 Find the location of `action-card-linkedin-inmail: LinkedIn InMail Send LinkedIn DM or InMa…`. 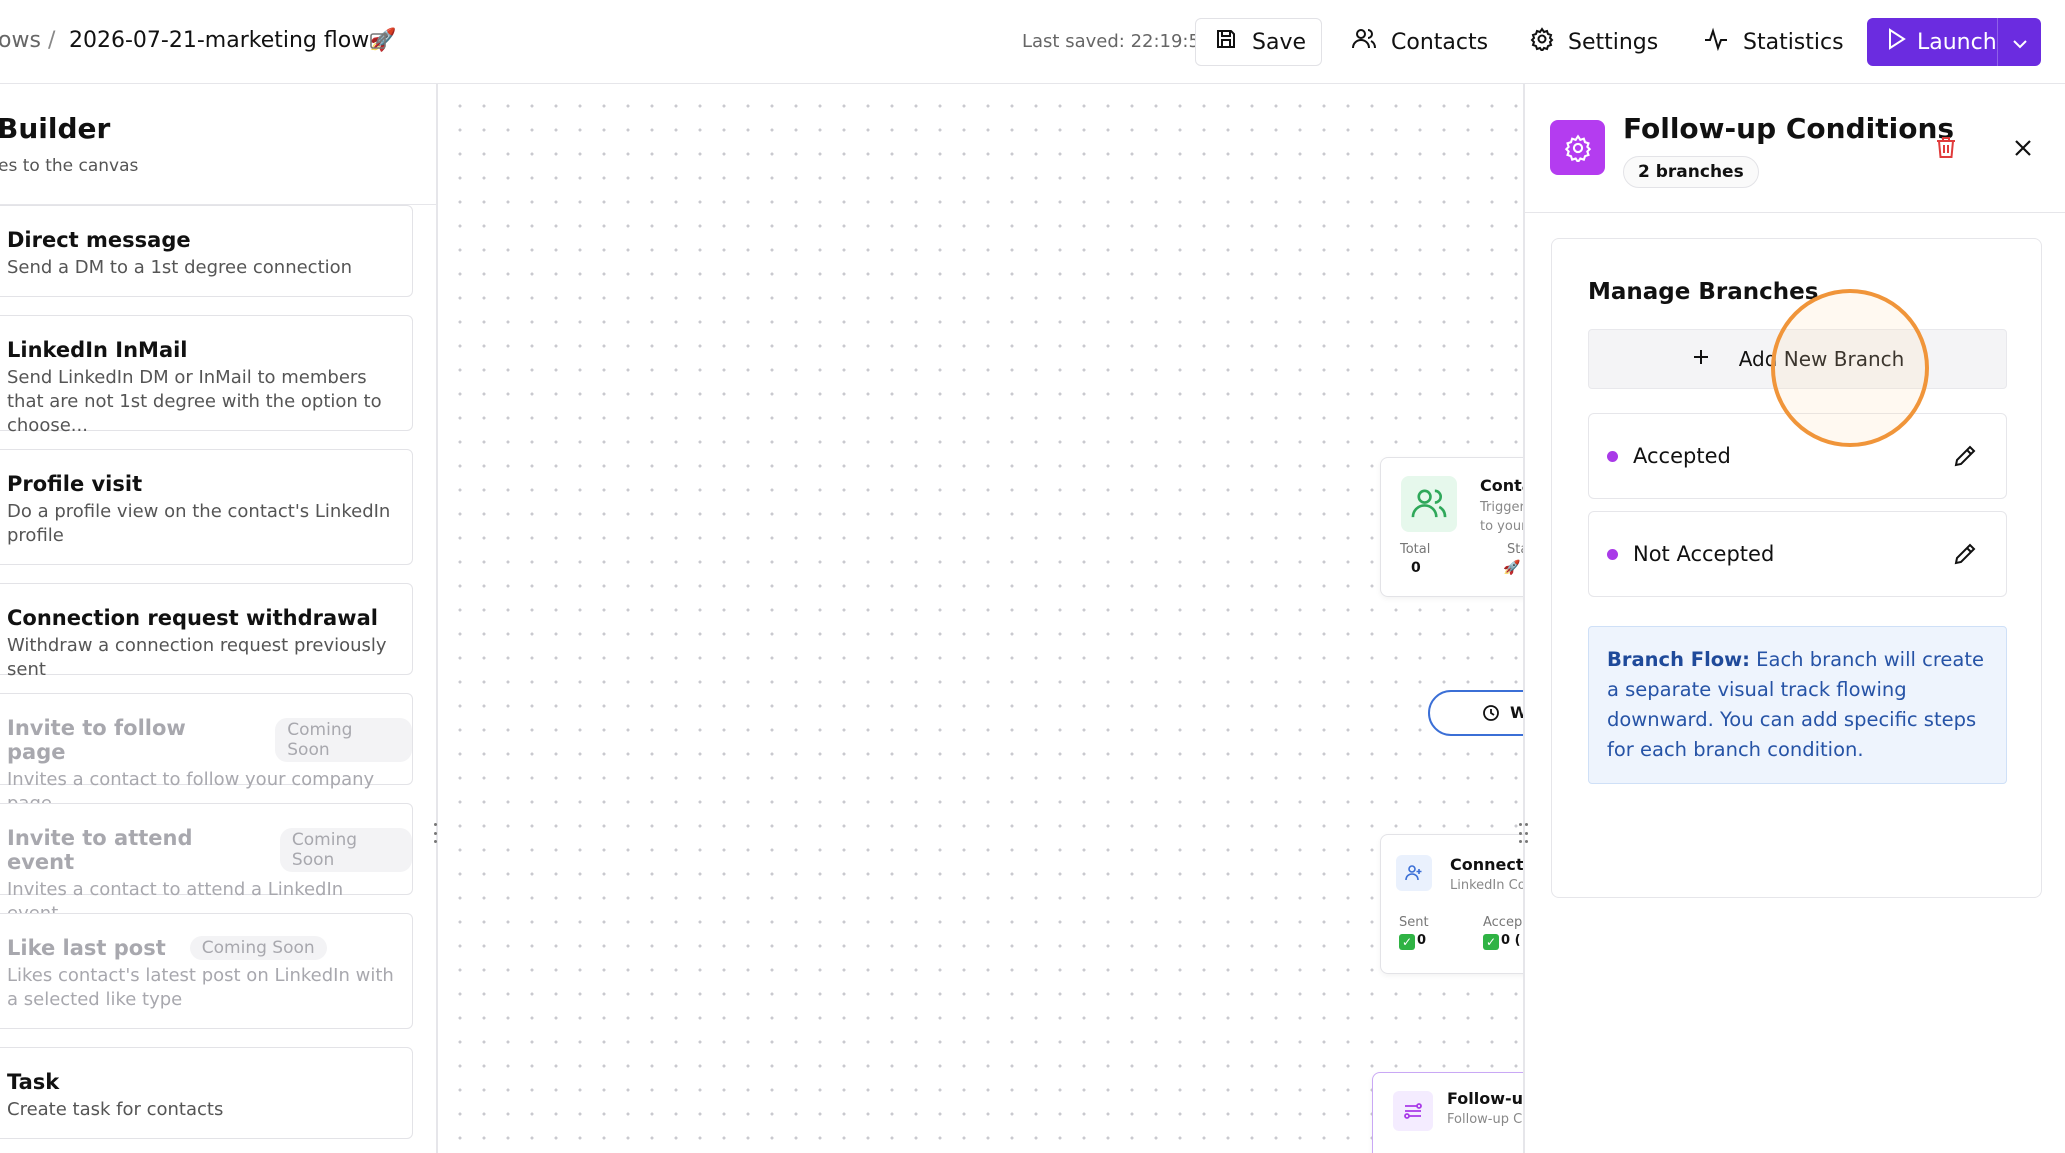

action-card-linkedin-inmail: LinkedIn InMail Send LinkedIn DM or InMa… is located at coordinates (206, 375).